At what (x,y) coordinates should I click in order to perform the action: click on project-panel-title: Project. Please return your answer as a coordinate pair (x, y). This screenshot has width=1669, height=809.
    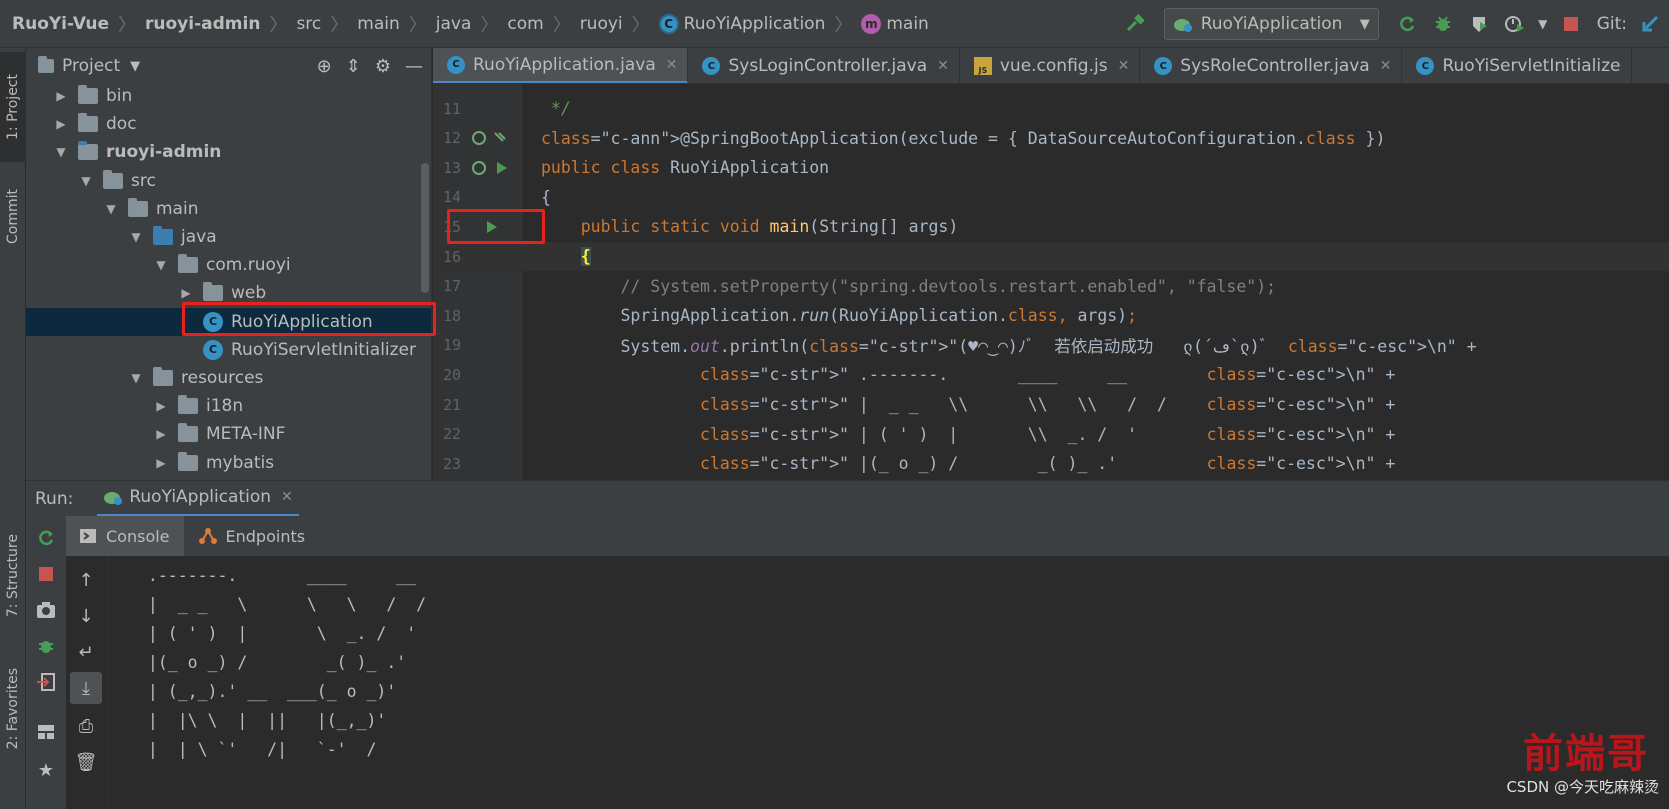
    Looking at the image, I should click on (91, 66).